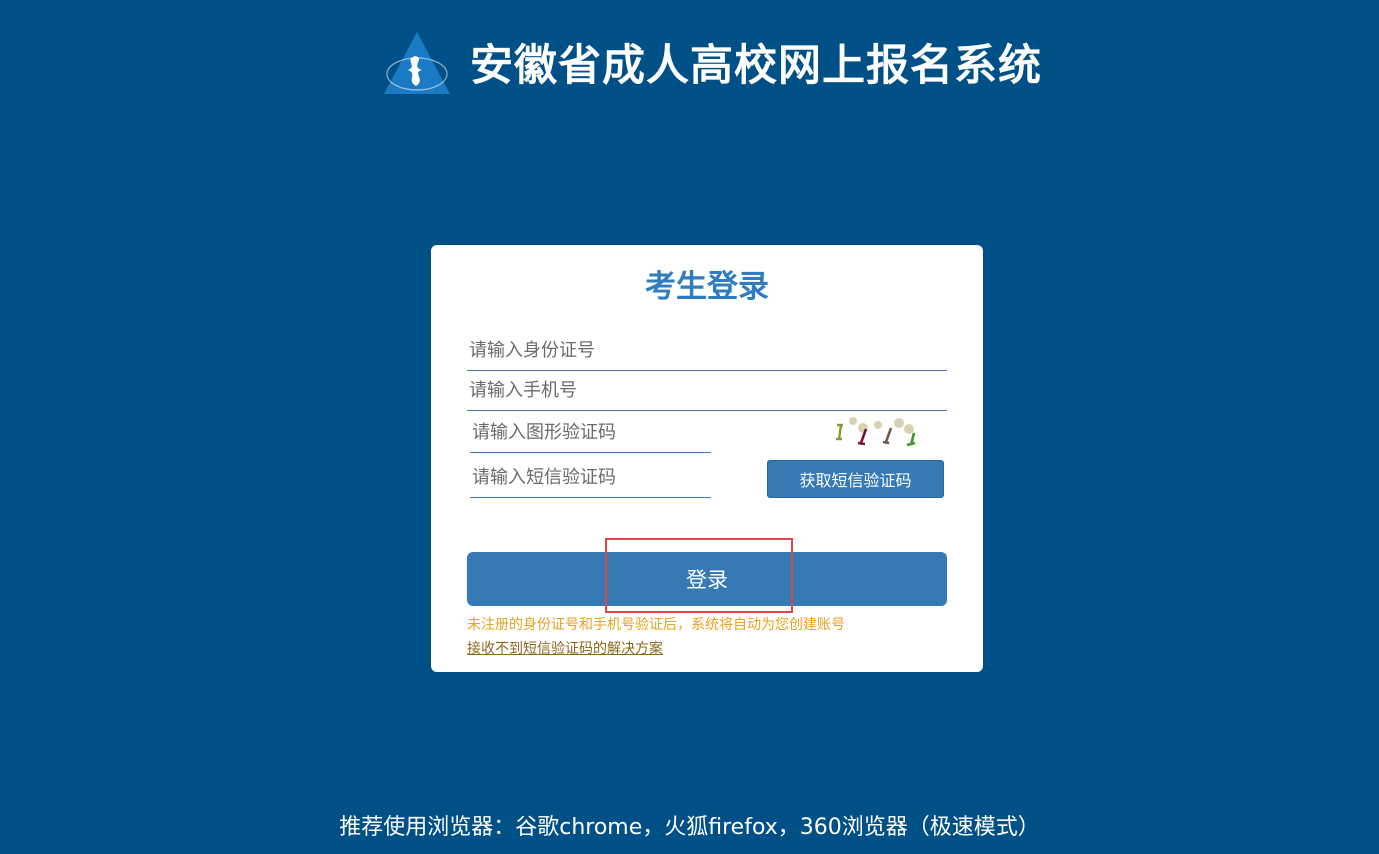  What do you see at coordinates (756, 66) in the screenshot?
I see `site-title: 安徽省成人高校网上报名系统` at bounding box center [756, 66].